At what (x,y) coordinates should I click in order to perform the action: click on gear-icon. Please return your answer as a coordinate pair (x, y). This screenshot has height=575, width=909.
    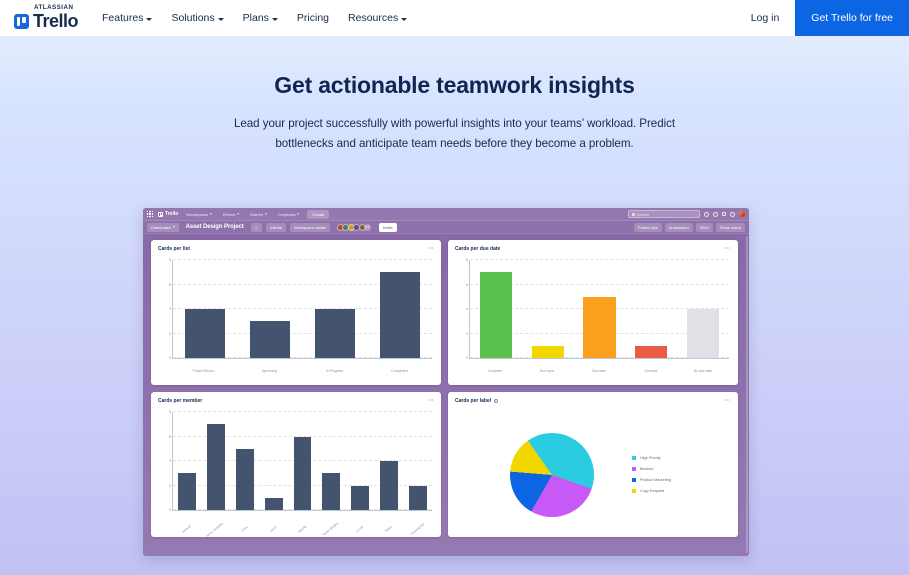
    Looking at the image, I should click on (732, 214).